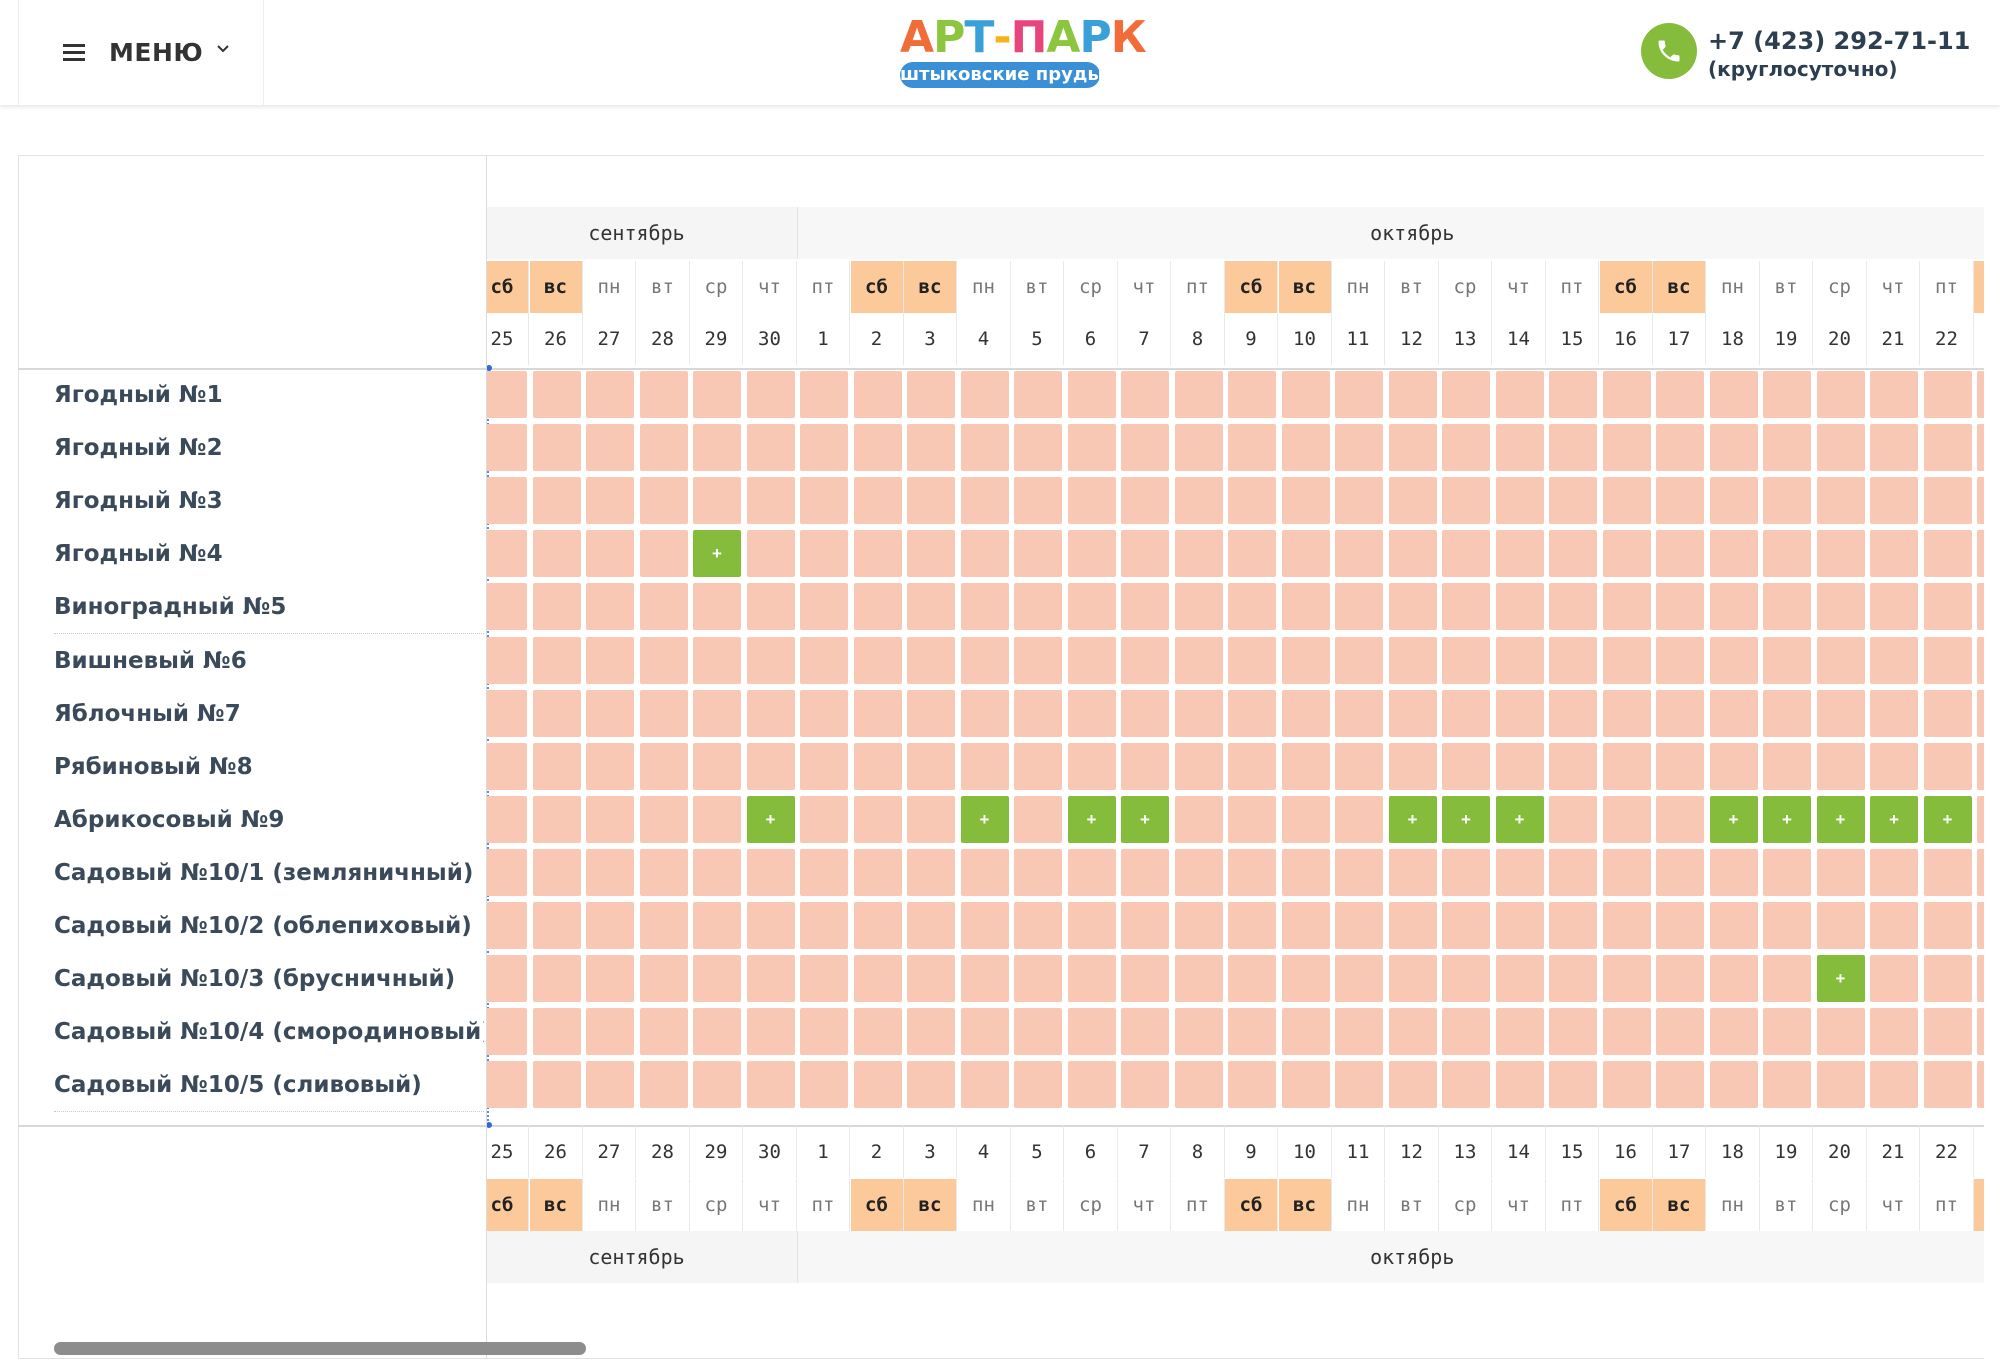 The width and height of the screenshot is (2000, 1367). I want to click on day-number: 15, so click(1572, 339).